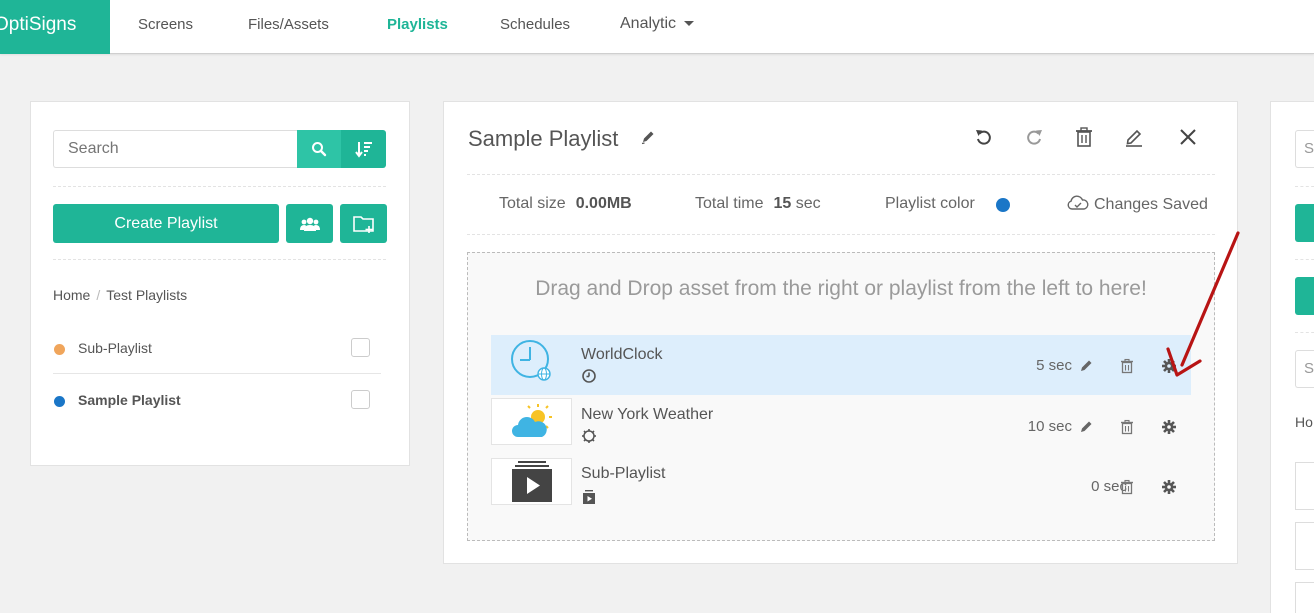 The image size is (1314, 613). Describe the element at coordinates (603, 203) in the screenshot. I see `total-size-value: 0.00MB` at that location.